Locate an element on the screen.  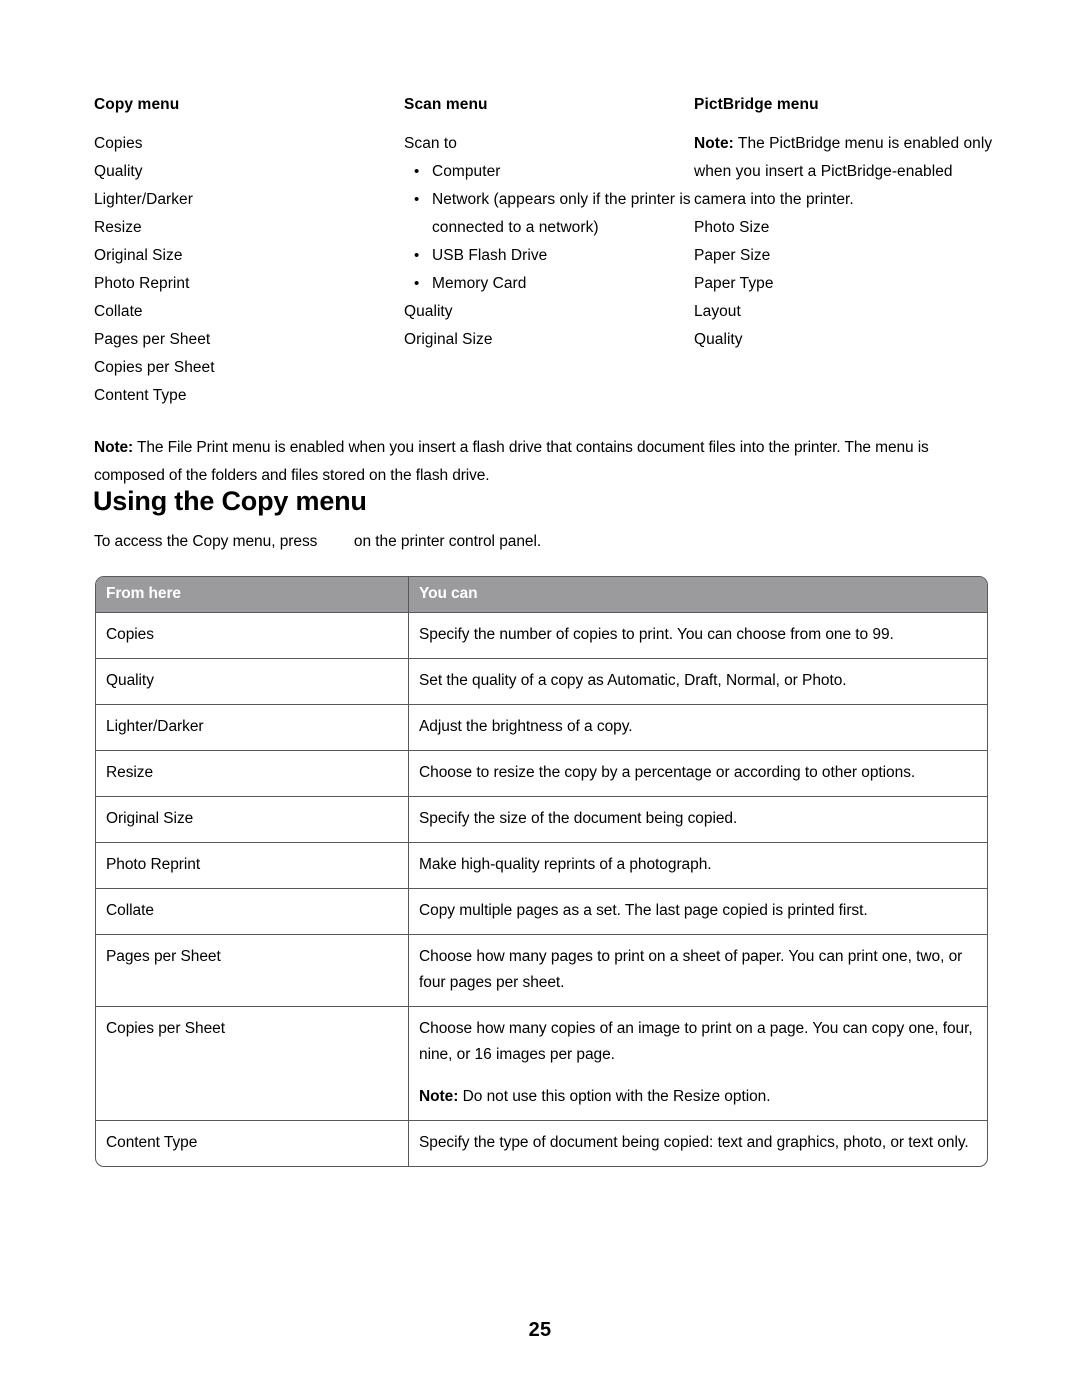
table-cell-from-here: Lighter/Darker is located at coordinates (252, 728).